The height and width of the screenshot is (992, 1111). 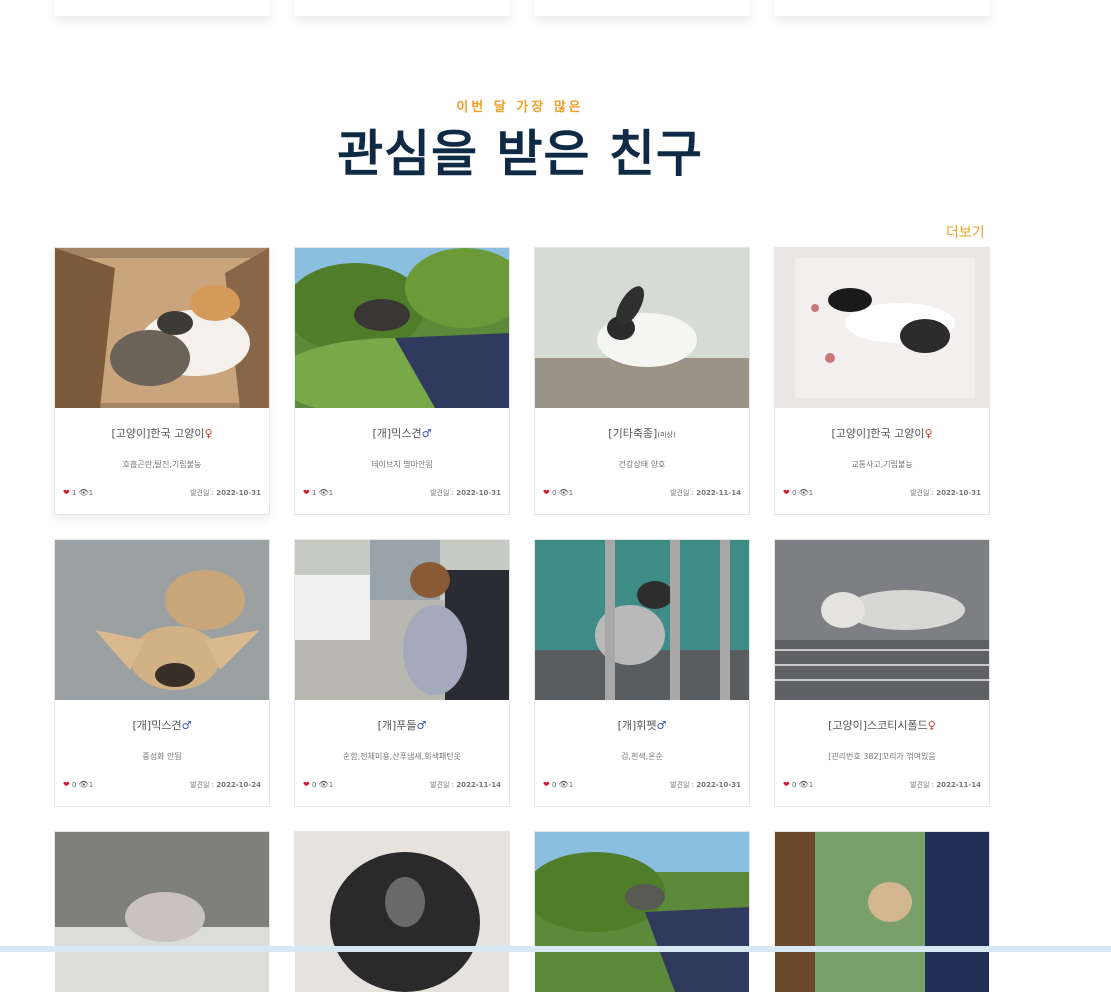 What do you see at coordinates (882, 464) in the screenshot?
I see `pet-description: 교통사고,기립불능` at bounding box center [882, 464].